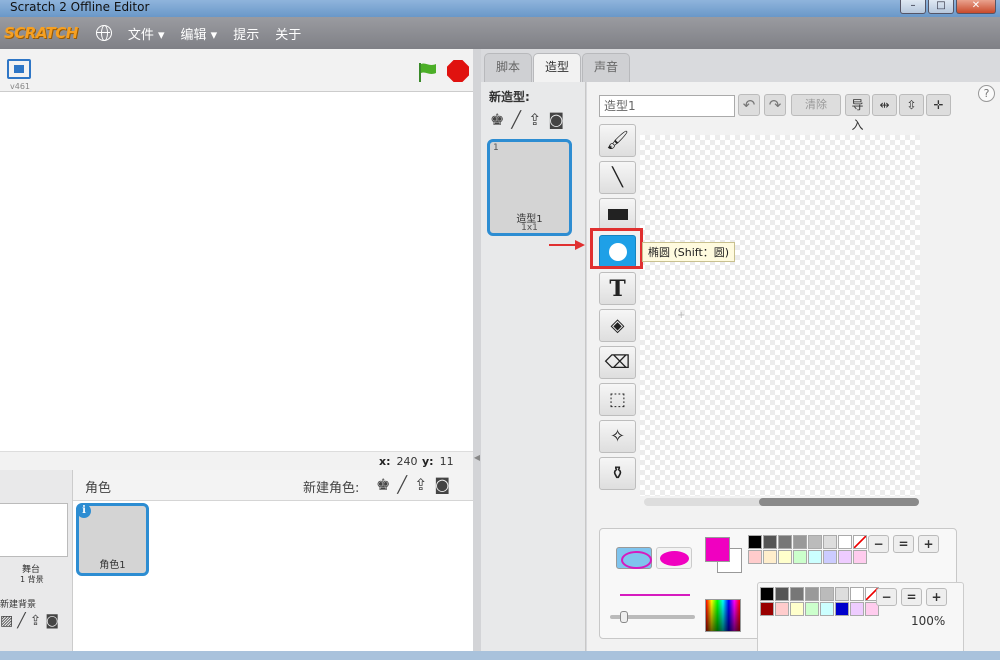 The height and width of the screenshot is (660, 1000). I want to click on upload-sprite-icon: ⇪, so click(420, 484).